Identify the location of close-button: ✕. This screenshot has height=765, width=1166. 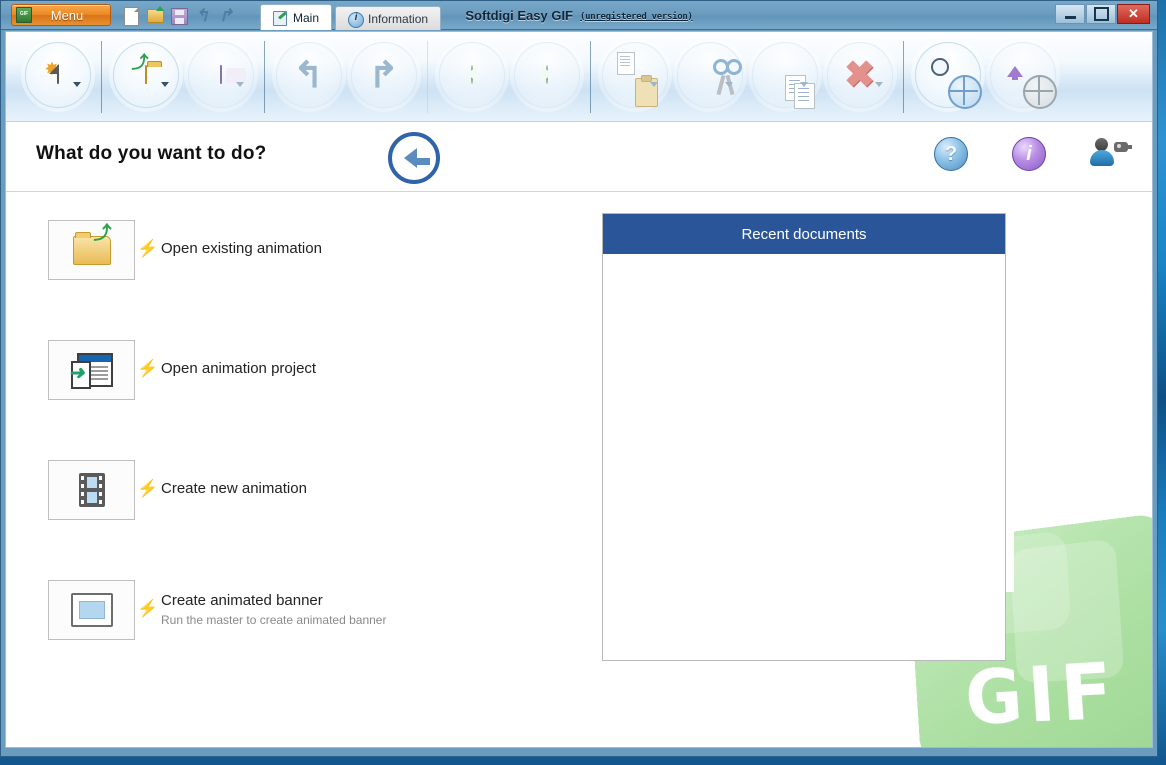
(1133, 14).